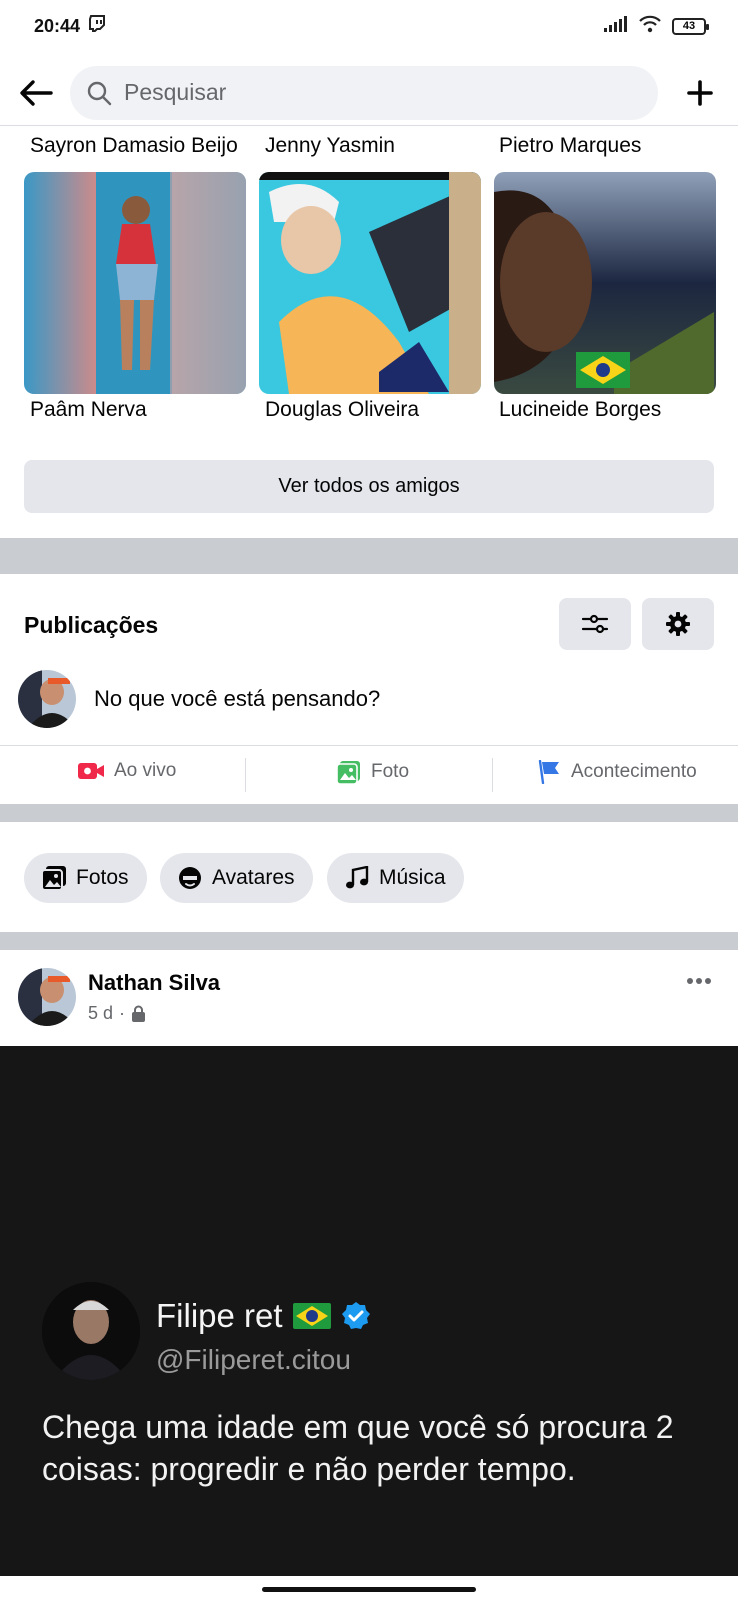  I want to click on add-button, so click(700, 93).